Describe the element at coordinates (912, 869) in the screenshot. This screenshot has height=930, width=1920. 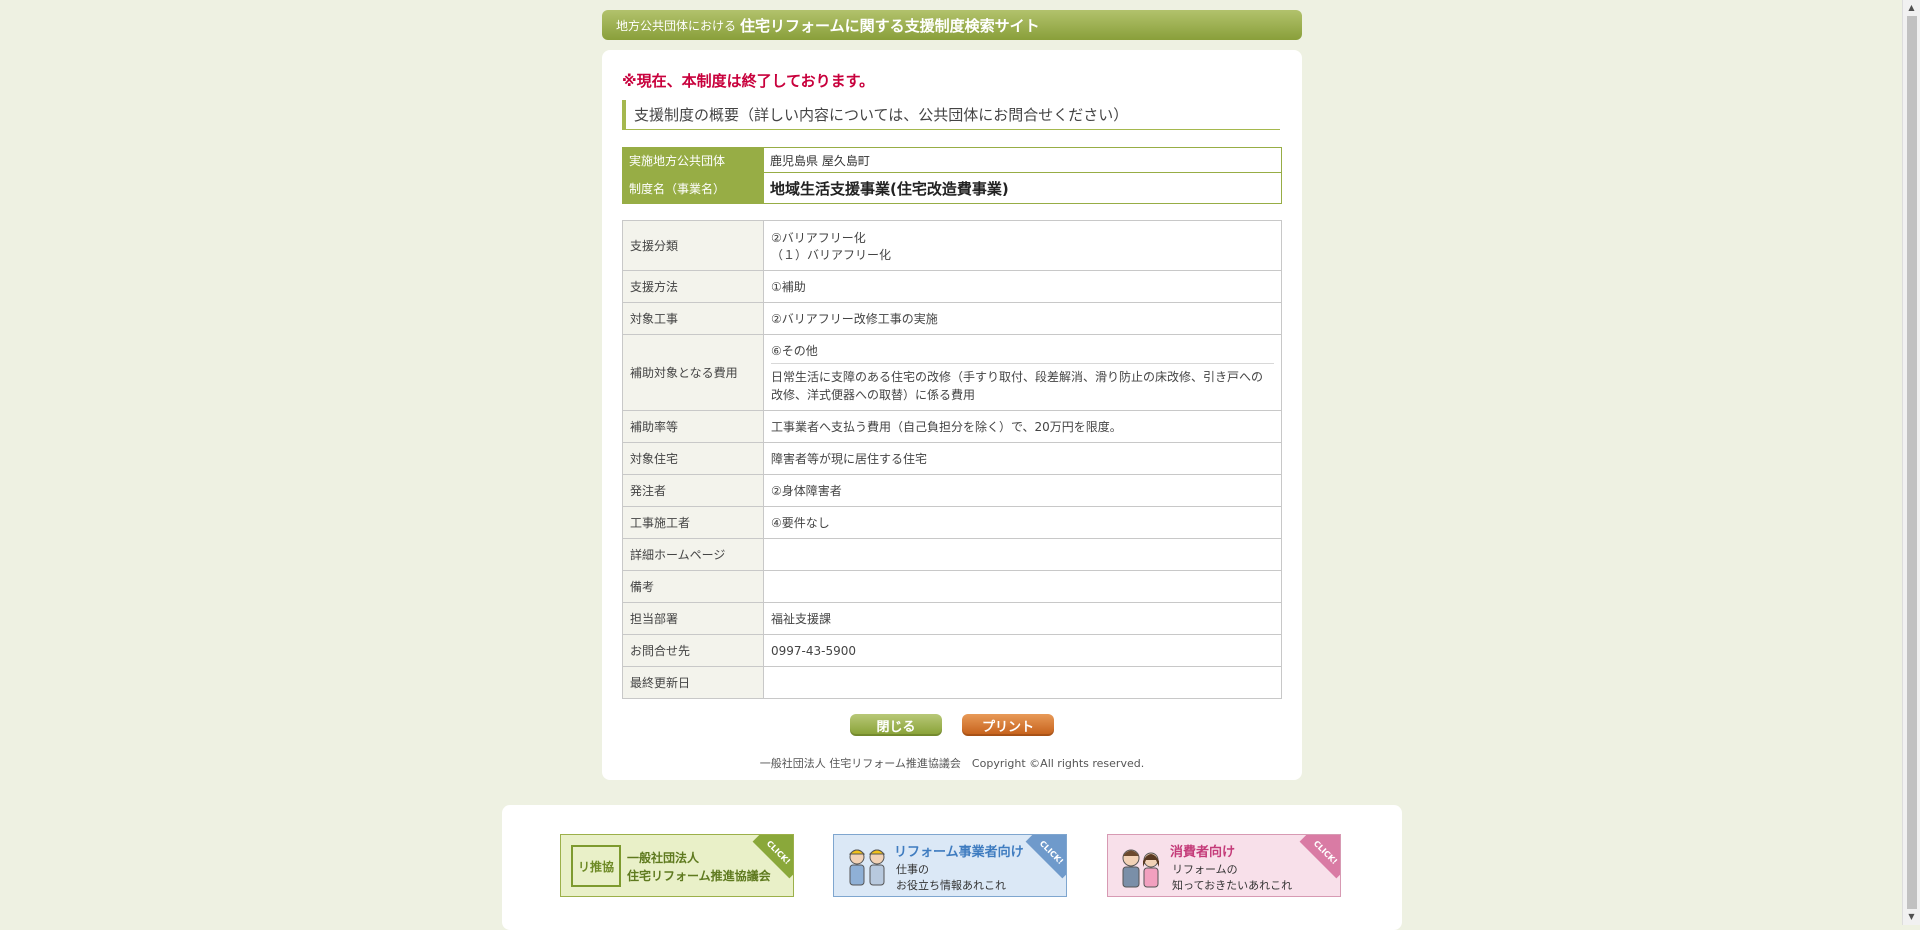
I see `banner-line: 仕事の` at that location.